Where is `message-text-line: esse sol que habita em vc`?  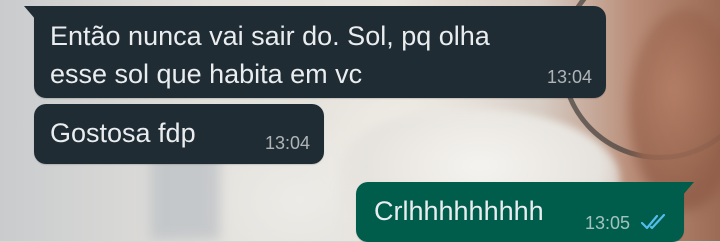 message-text-line: esse sol que habita em vc is located at coordinates (206, 74).